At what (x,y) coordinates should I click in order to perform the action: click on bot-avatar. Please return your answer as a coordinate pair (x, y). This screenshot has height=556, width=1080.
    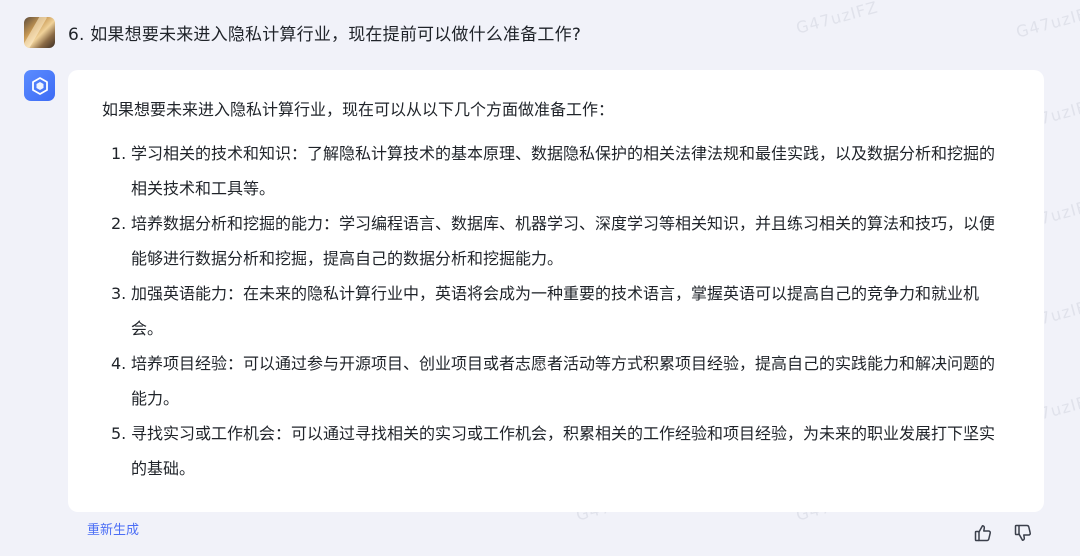
    Looking at the image, I should click on (39, 85).